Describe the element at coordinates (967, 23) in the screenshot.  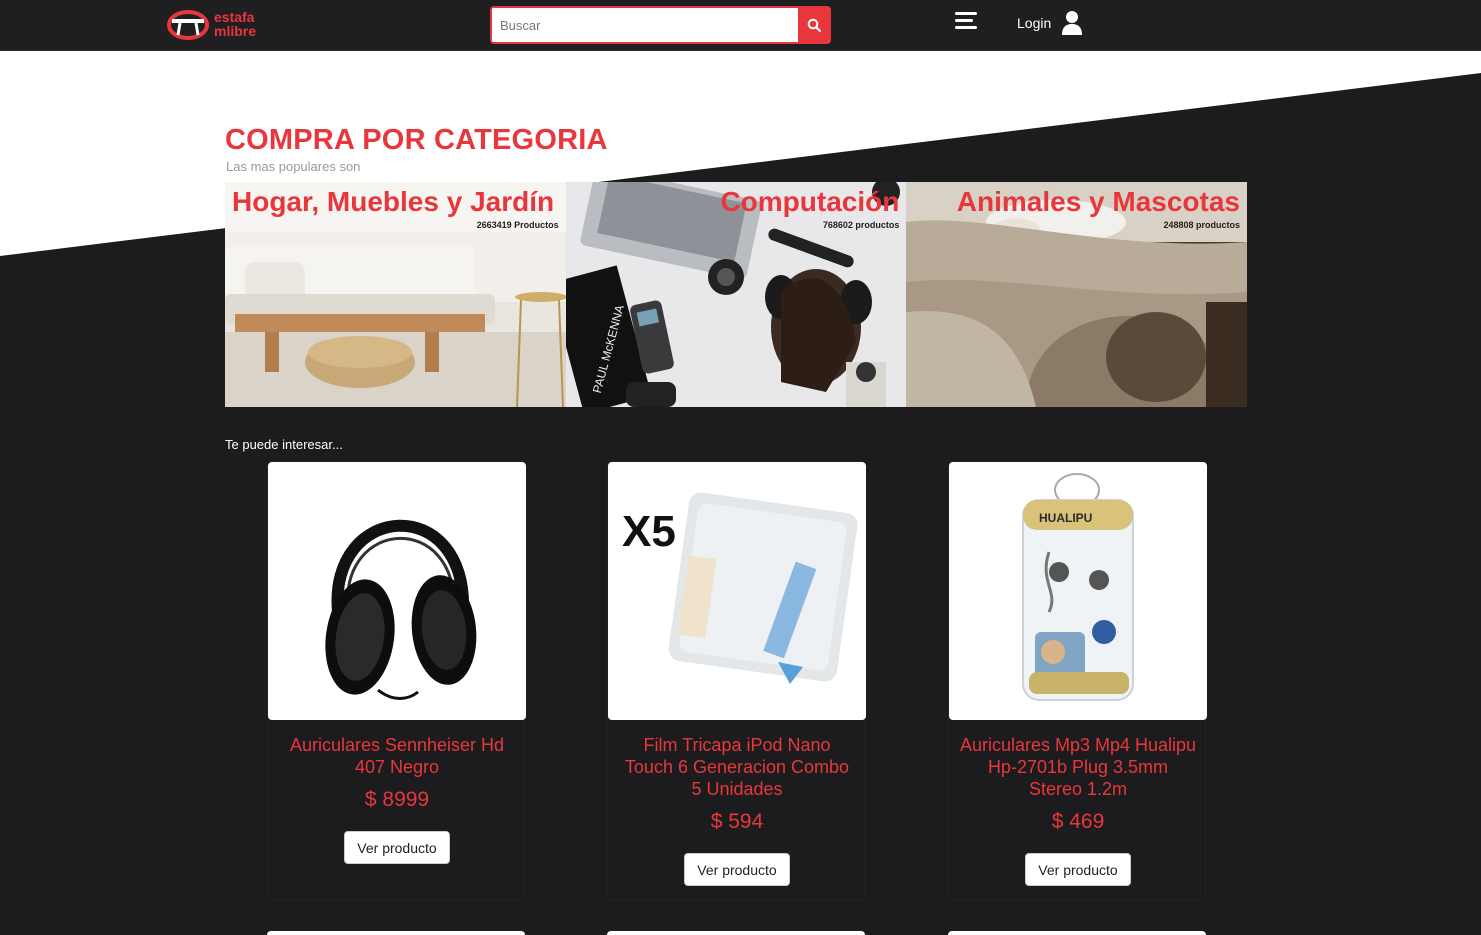
I see `hamburger-menu-icon` at that location.